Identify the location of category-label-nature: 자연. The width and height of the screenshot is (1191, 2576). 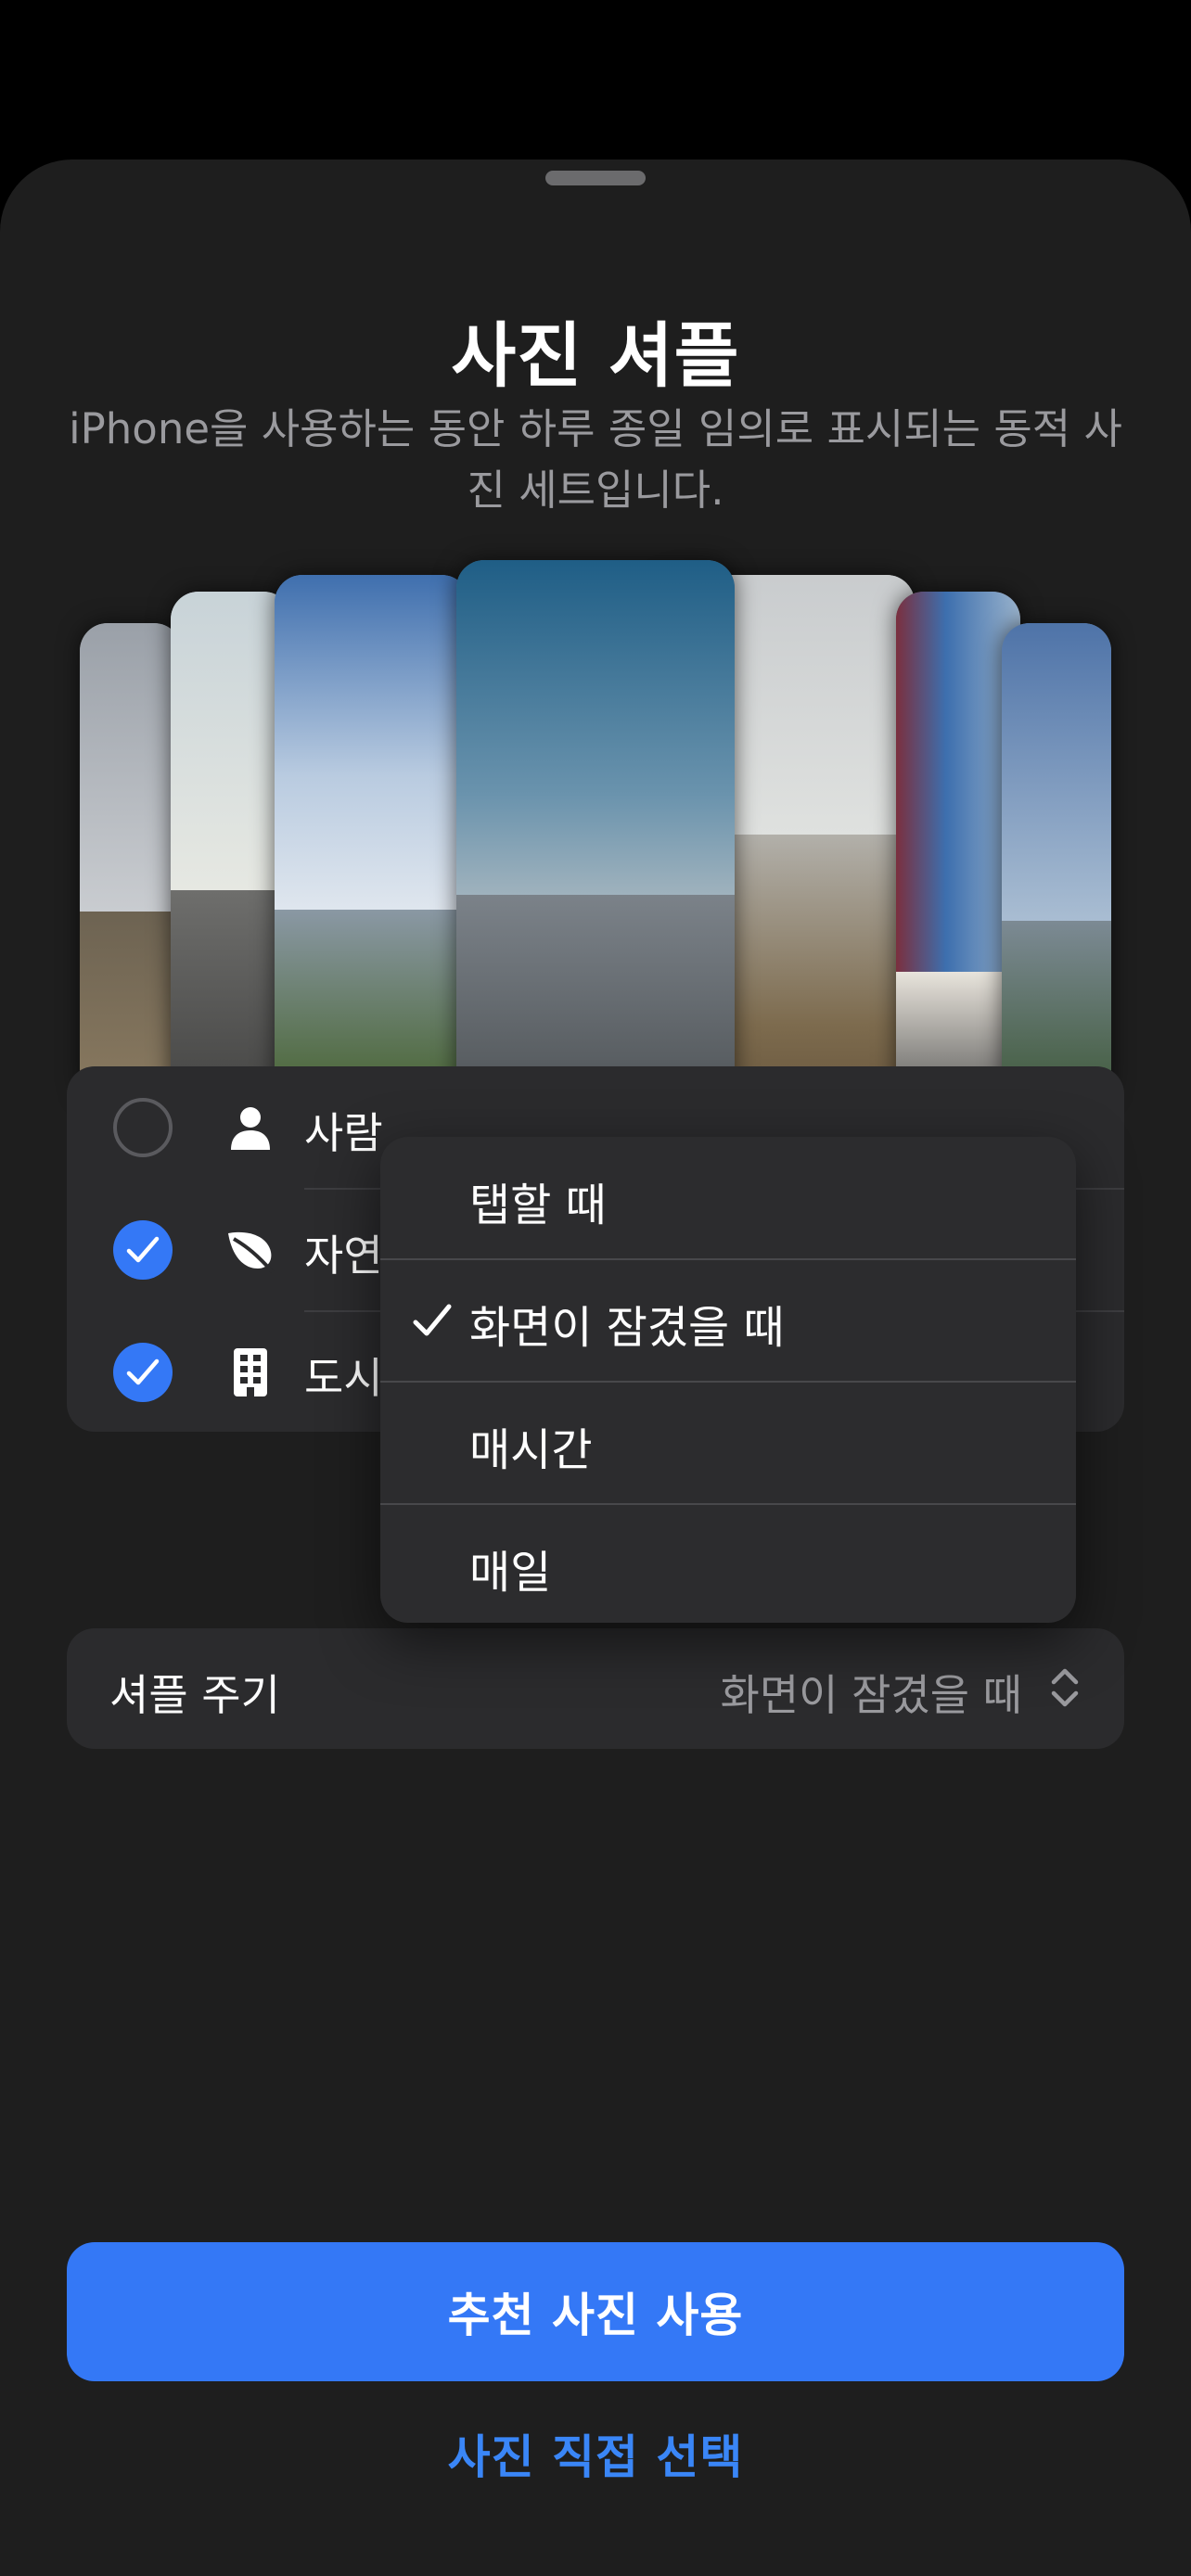
(343, 1256).